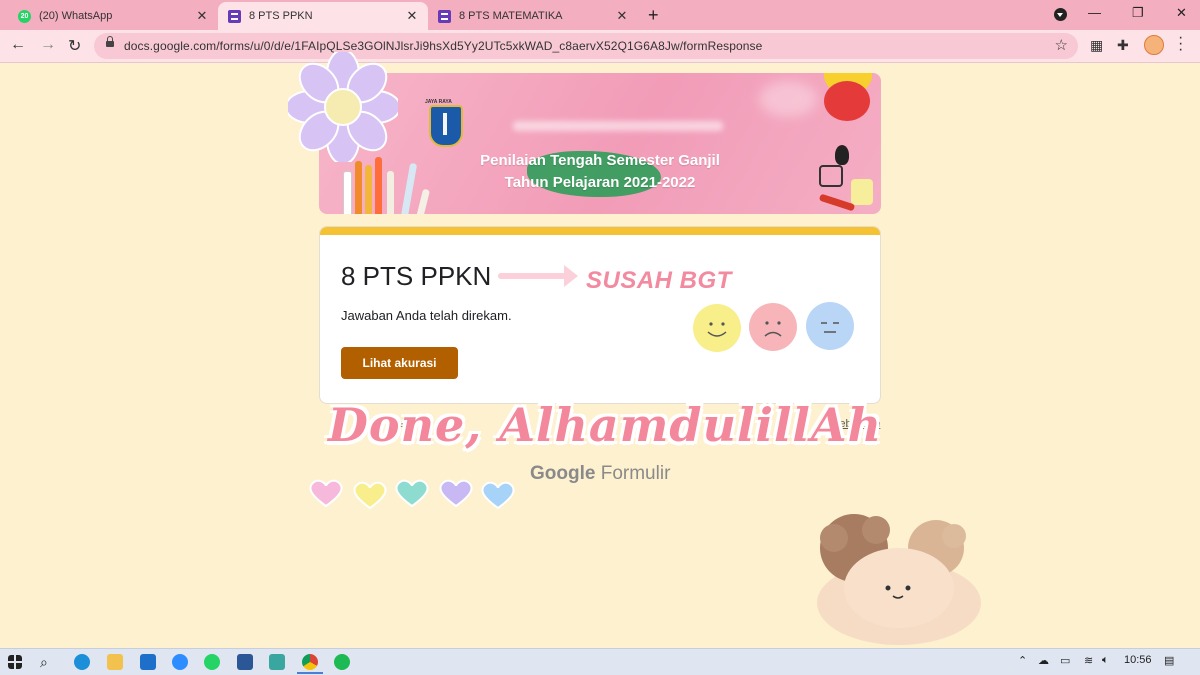  What do you see at coordinates (74, 46) in the screenshot?
I see `reload-icon: ↻` at bounding box center [74, 46].